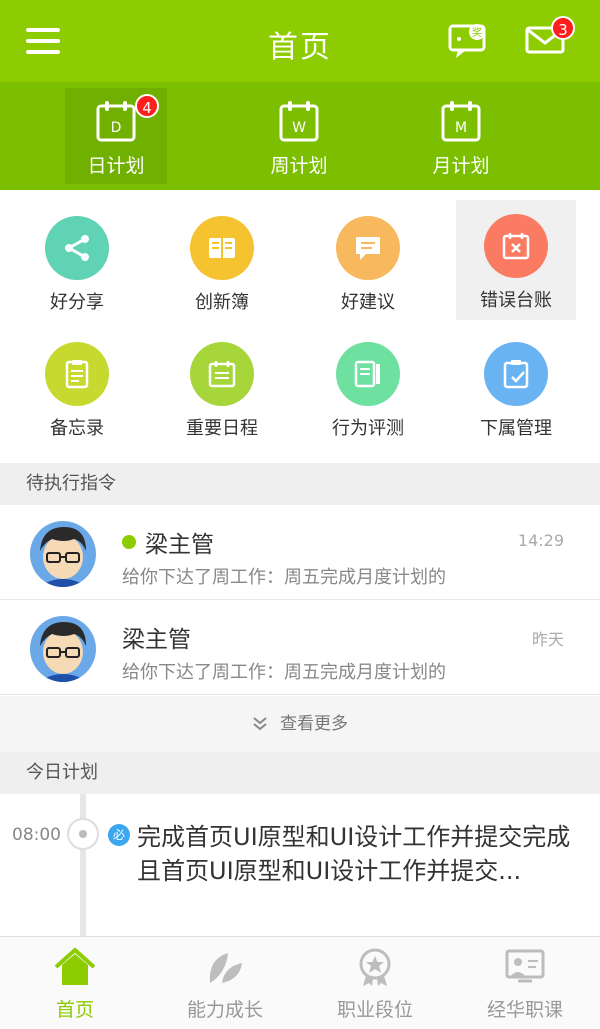  Describe the element at coordinates (368, 428) in the screenshot. I see `grid-evaluation-label: 行为评测` at that location.